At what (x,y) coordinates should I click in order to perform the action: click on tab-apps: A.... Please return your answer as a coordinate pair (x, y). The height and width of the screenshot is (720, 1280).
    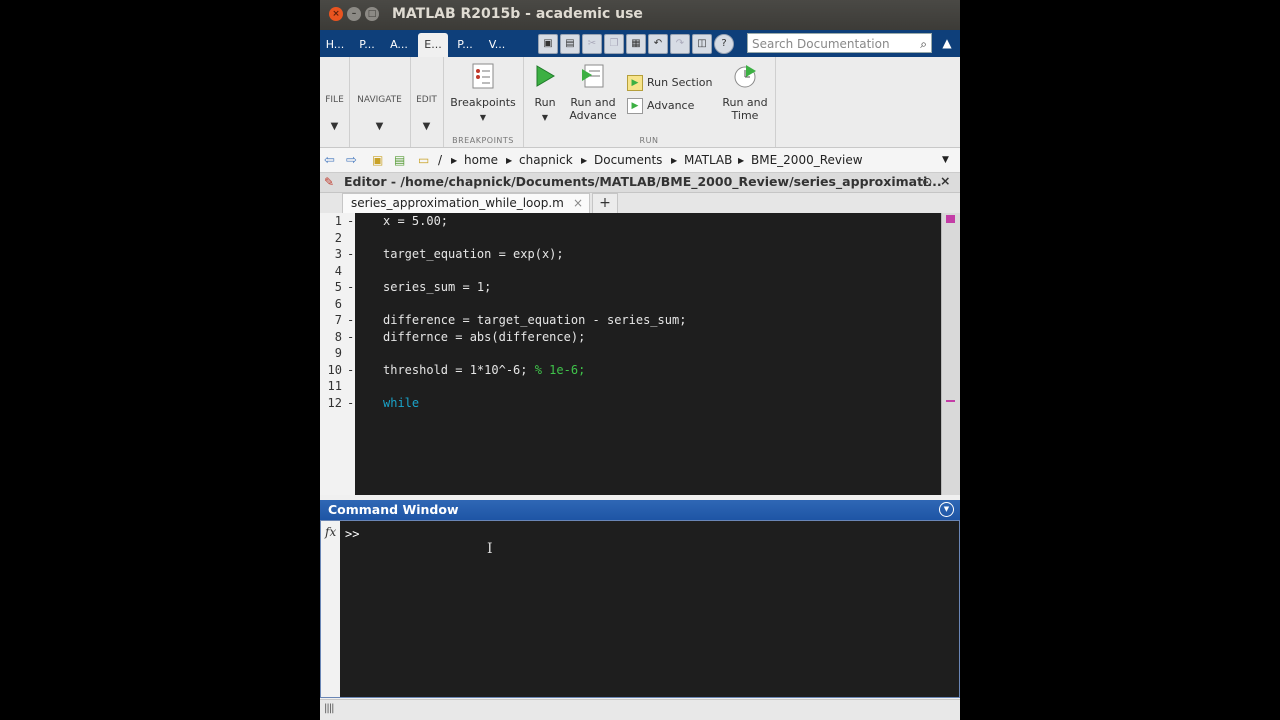
    Looking at the image, I should click on (399, 45).